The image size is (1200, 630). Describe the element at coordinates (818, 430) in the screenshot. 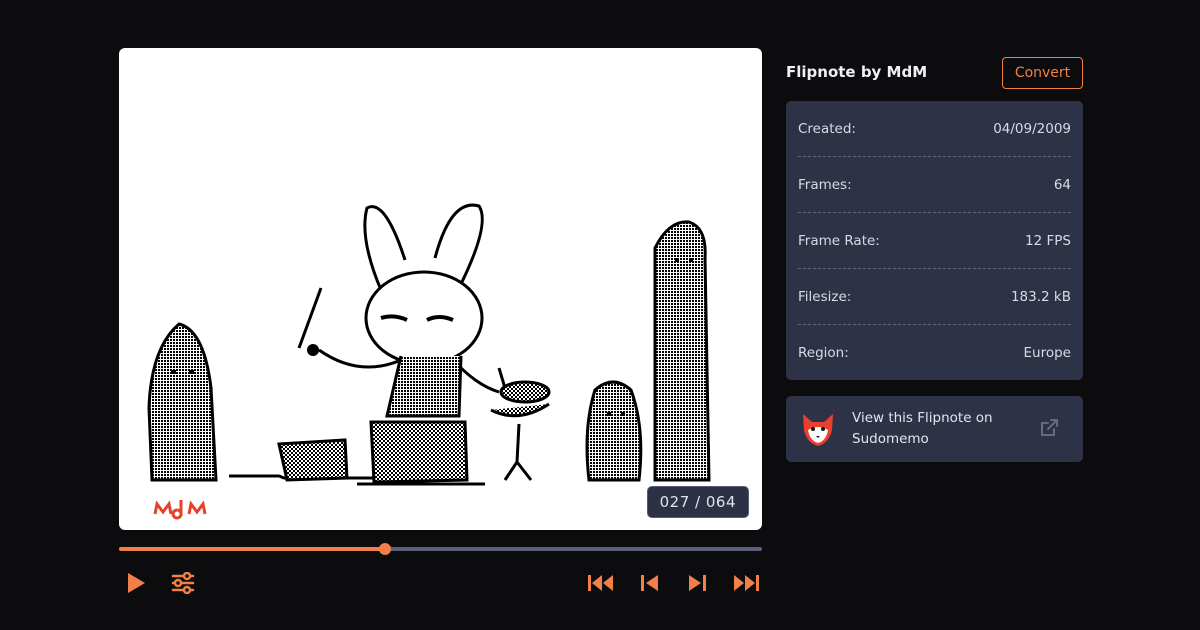

I see `sudomemo-fox-logo` at that location.